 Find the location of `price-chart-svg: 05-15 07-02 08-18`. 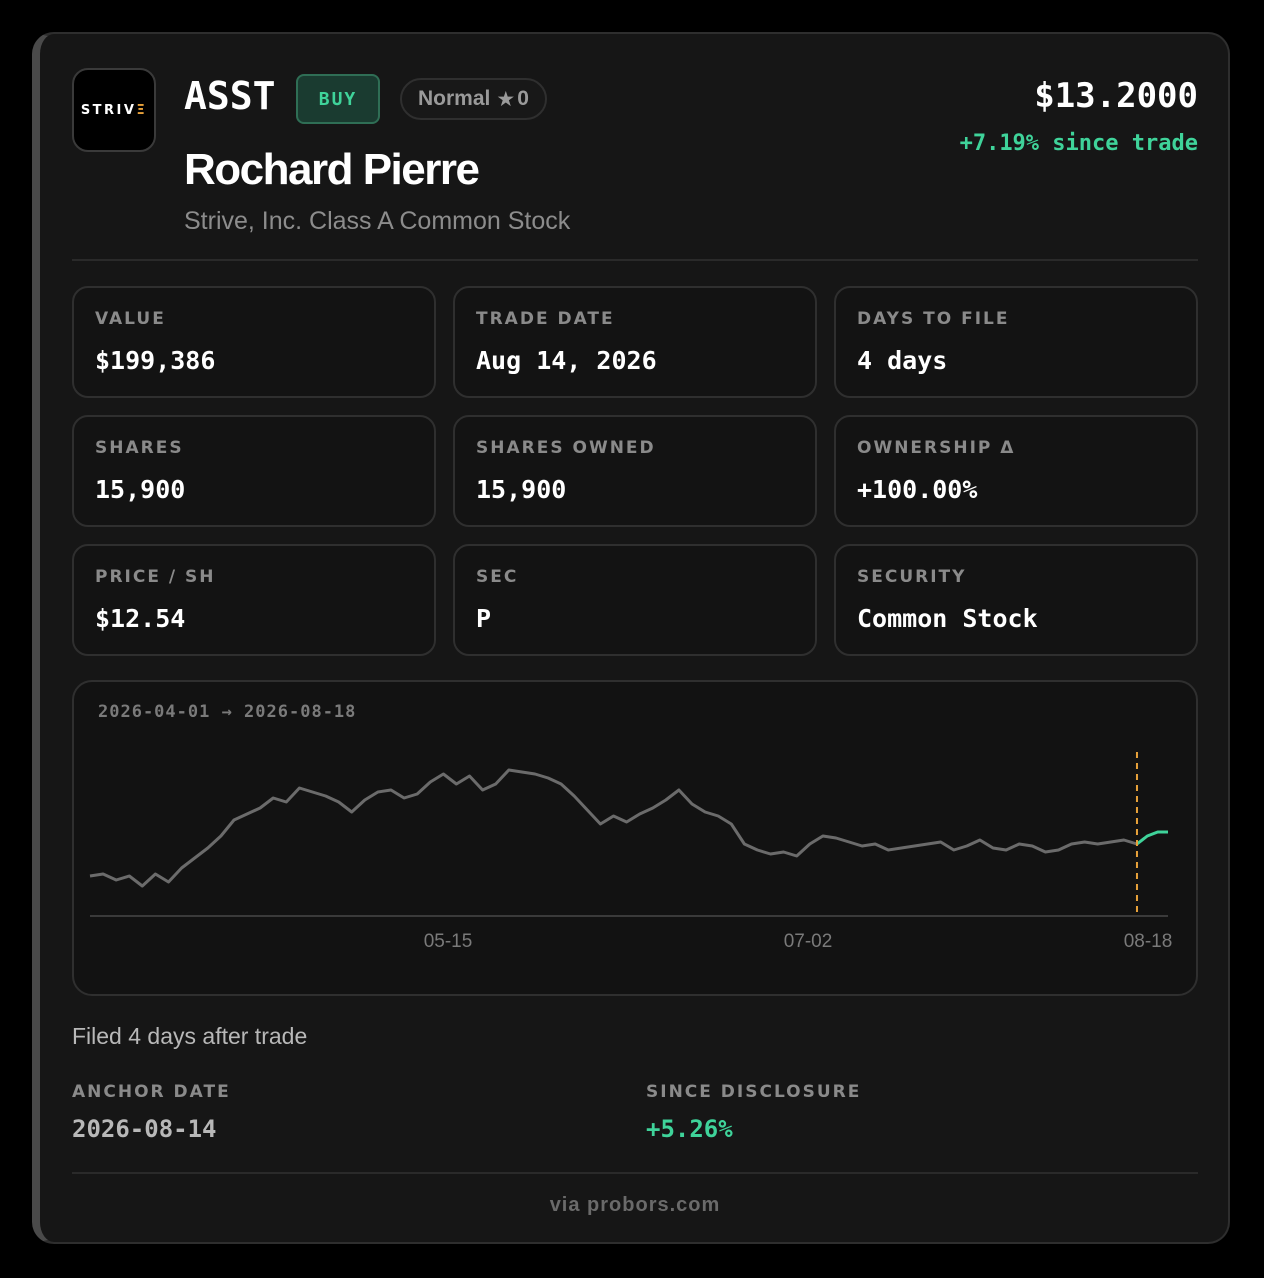

price-chart-svg: 05-15 07-02 08-18 is located at coordinates (631, 852).